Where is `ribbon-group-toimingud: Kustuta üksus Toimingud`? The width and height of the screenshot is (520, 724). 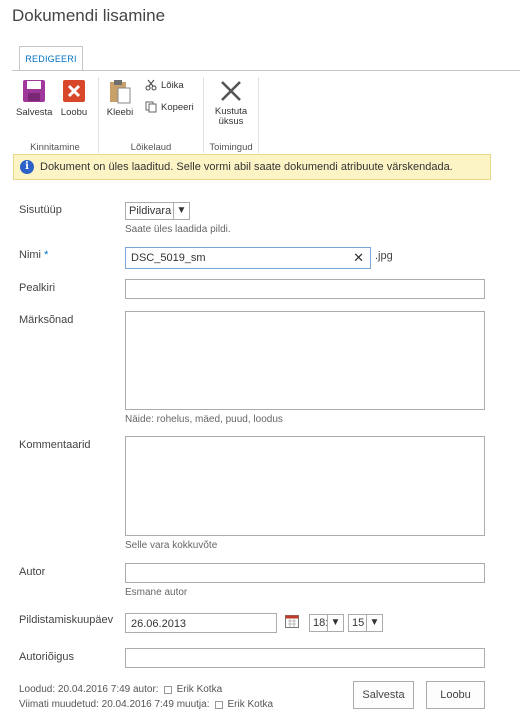 ribbon-group-toimingud: Kustuta üksus Toimingud is located at coordinates (231, 114).